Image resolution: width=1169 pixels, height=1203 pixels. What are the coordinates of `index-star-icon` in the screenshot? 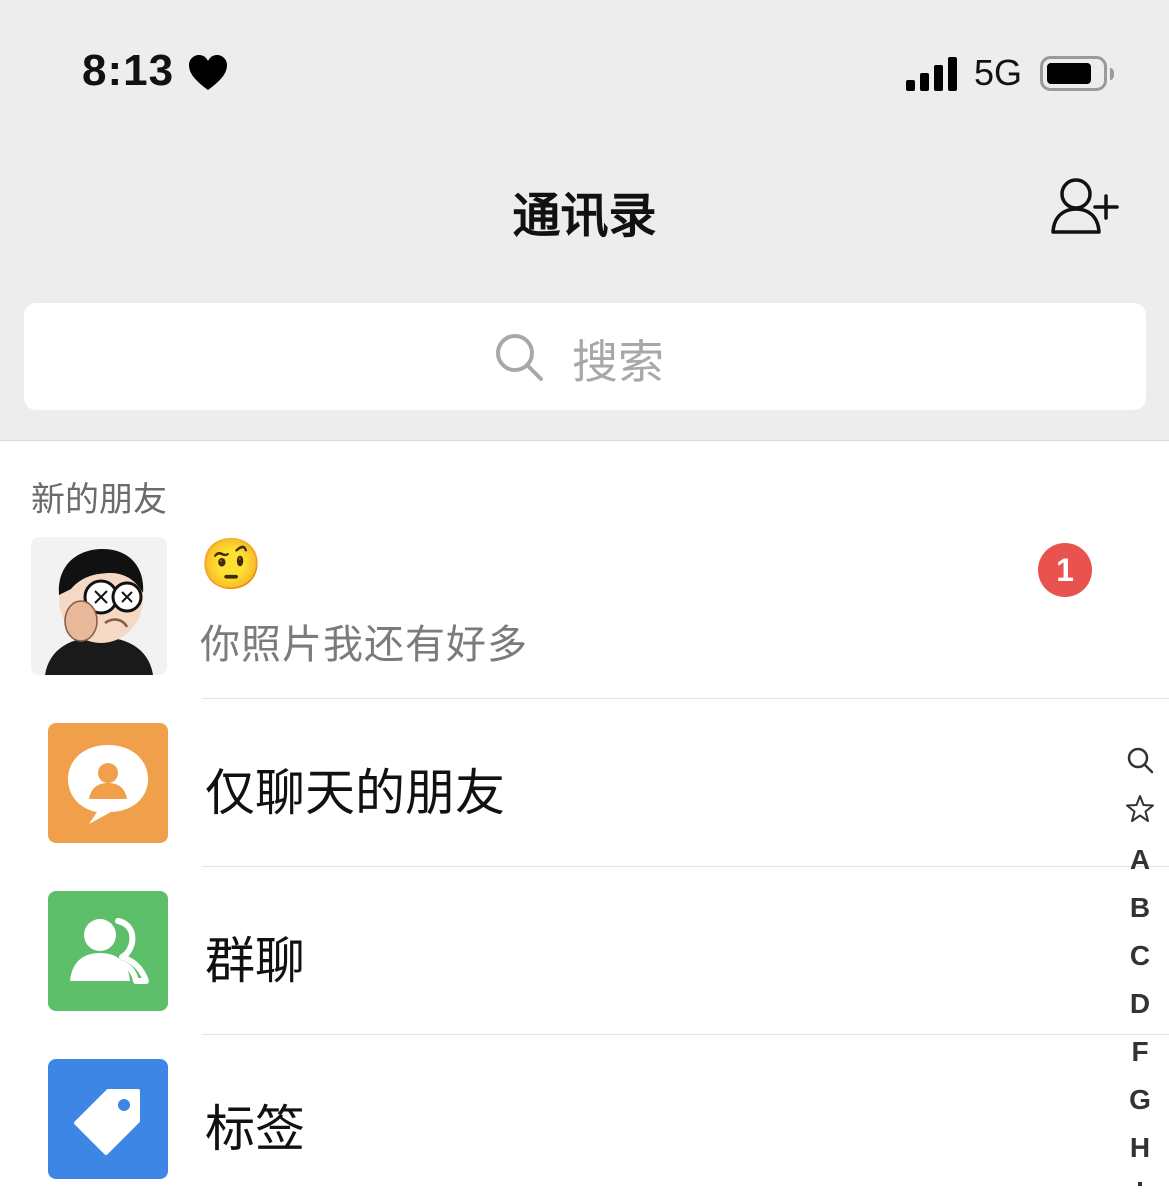 It's located at (1140, 812).